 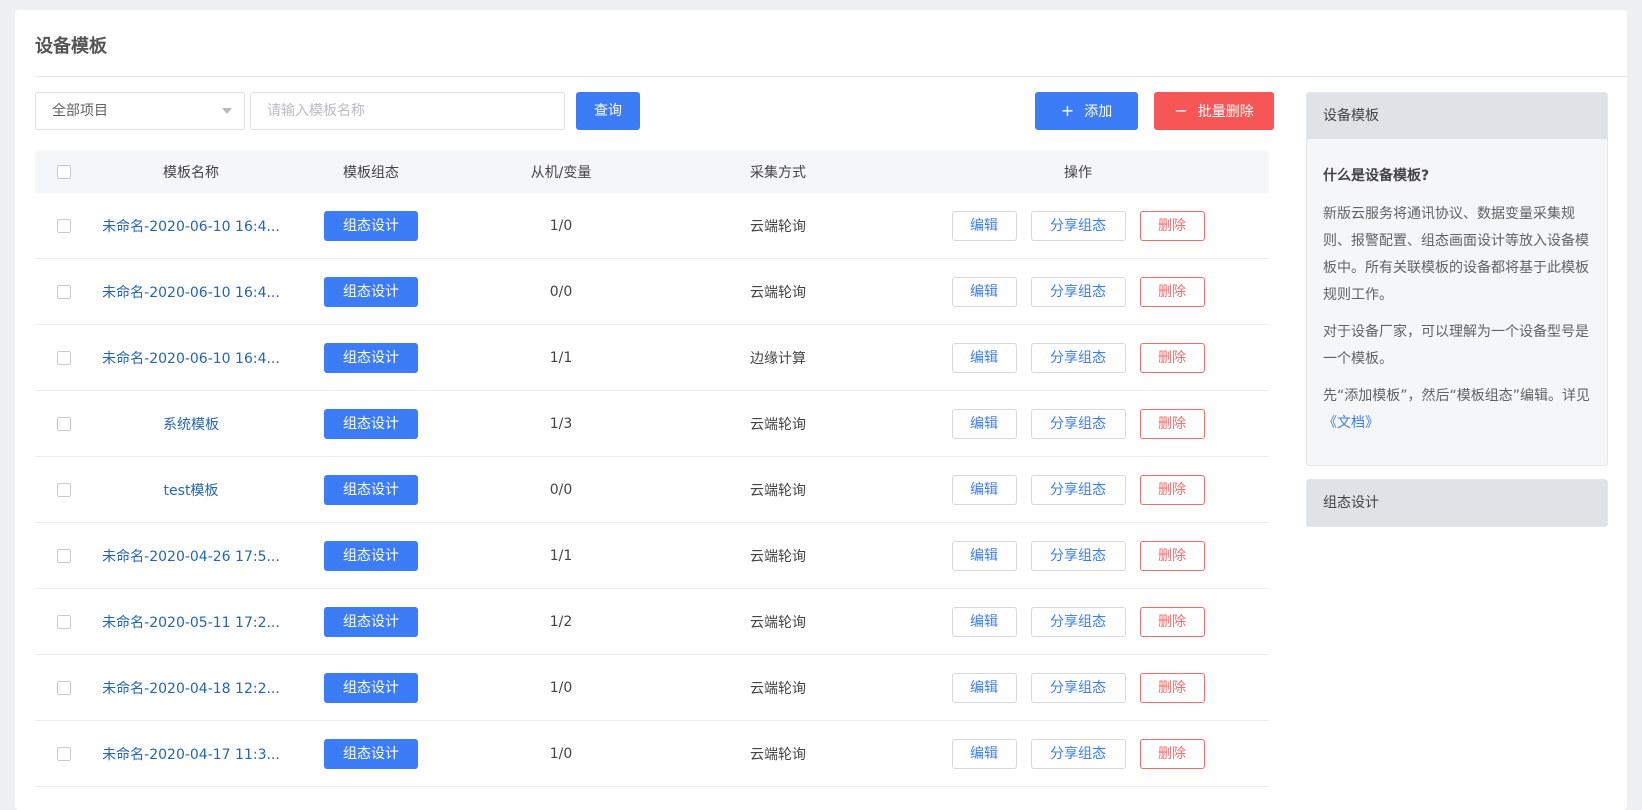 I want to click on doc-link: 《文档》, so click(x=1351, y=423).